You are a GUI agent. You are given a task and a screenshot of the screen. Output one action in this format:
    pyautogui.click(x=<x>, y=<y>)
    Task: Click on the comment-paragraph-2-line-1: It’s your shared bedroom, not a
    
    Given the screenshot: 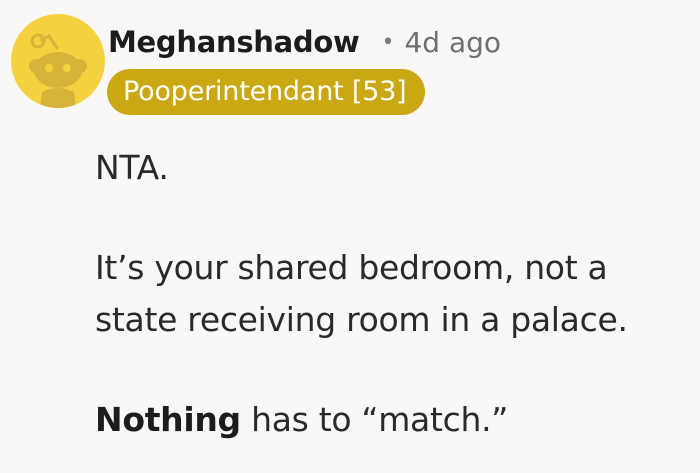 What is the action you would take?
    pyautogui.click(x=351, y=267)
    